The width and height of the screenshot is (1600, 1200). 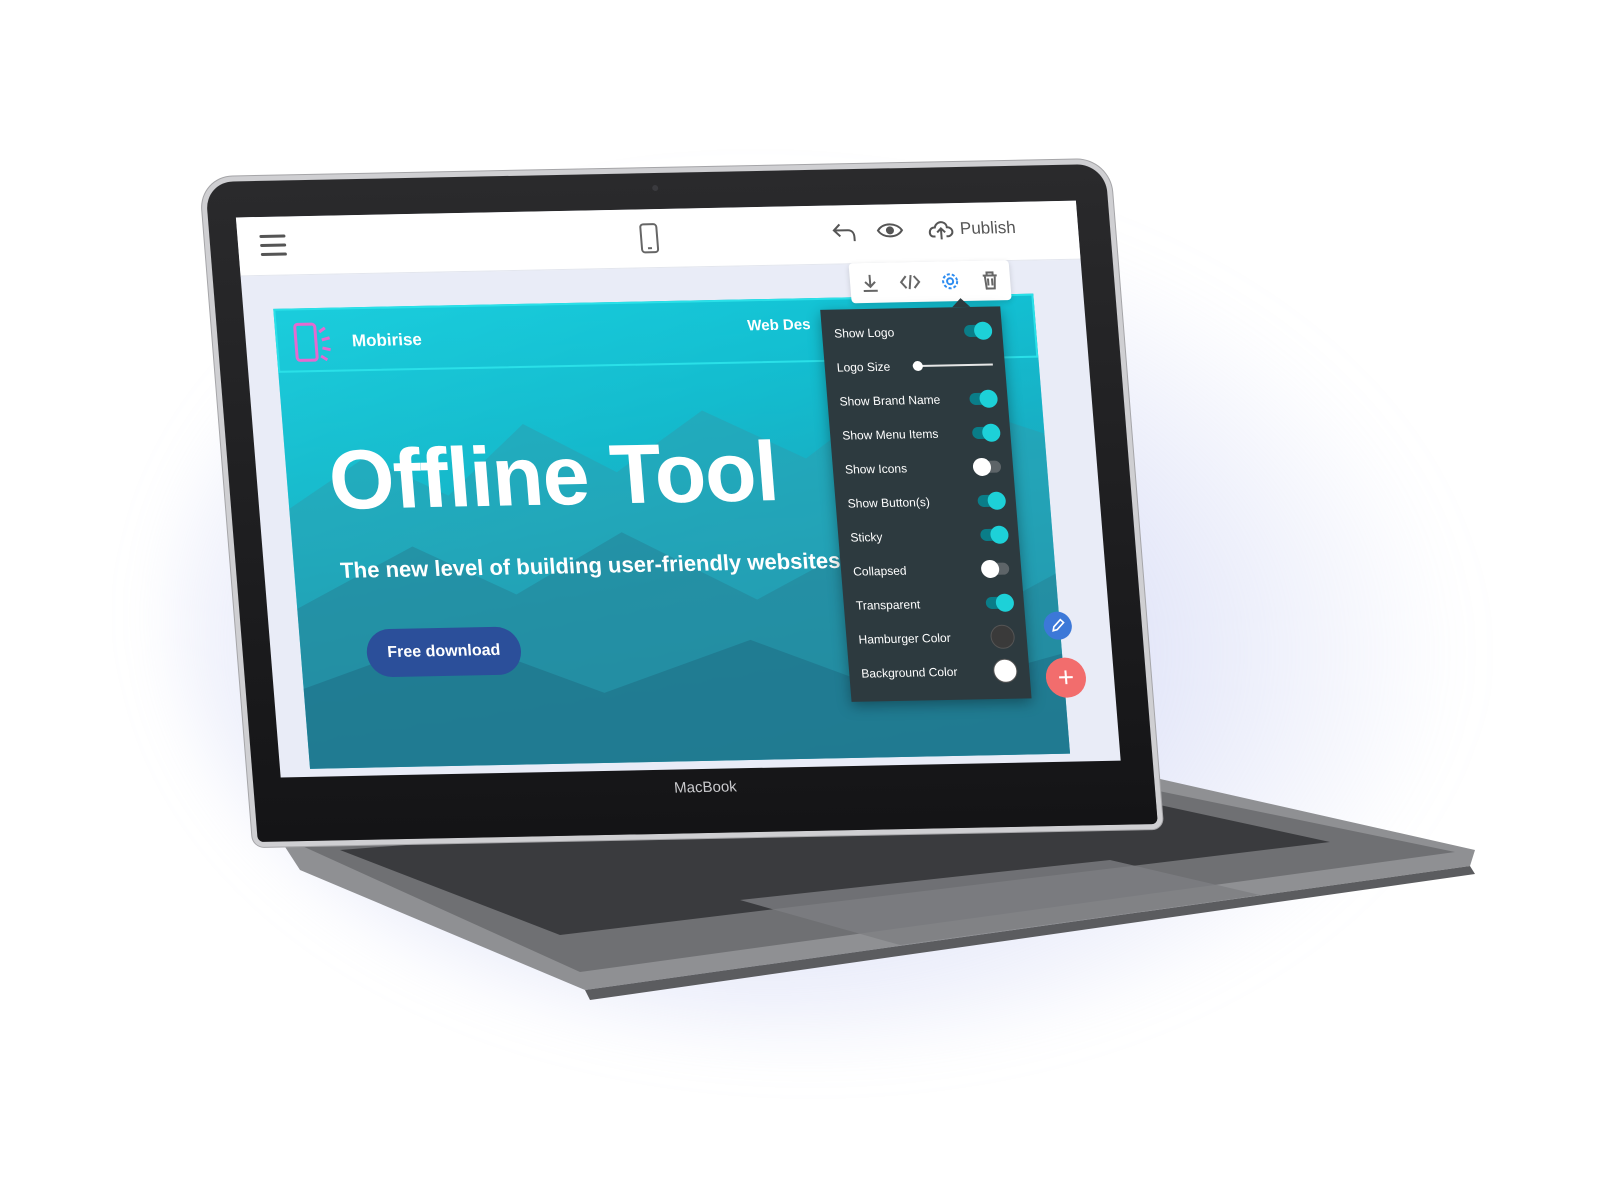 I want to click on setting-show-icons: Show Icons, so click(x=923, y=468).